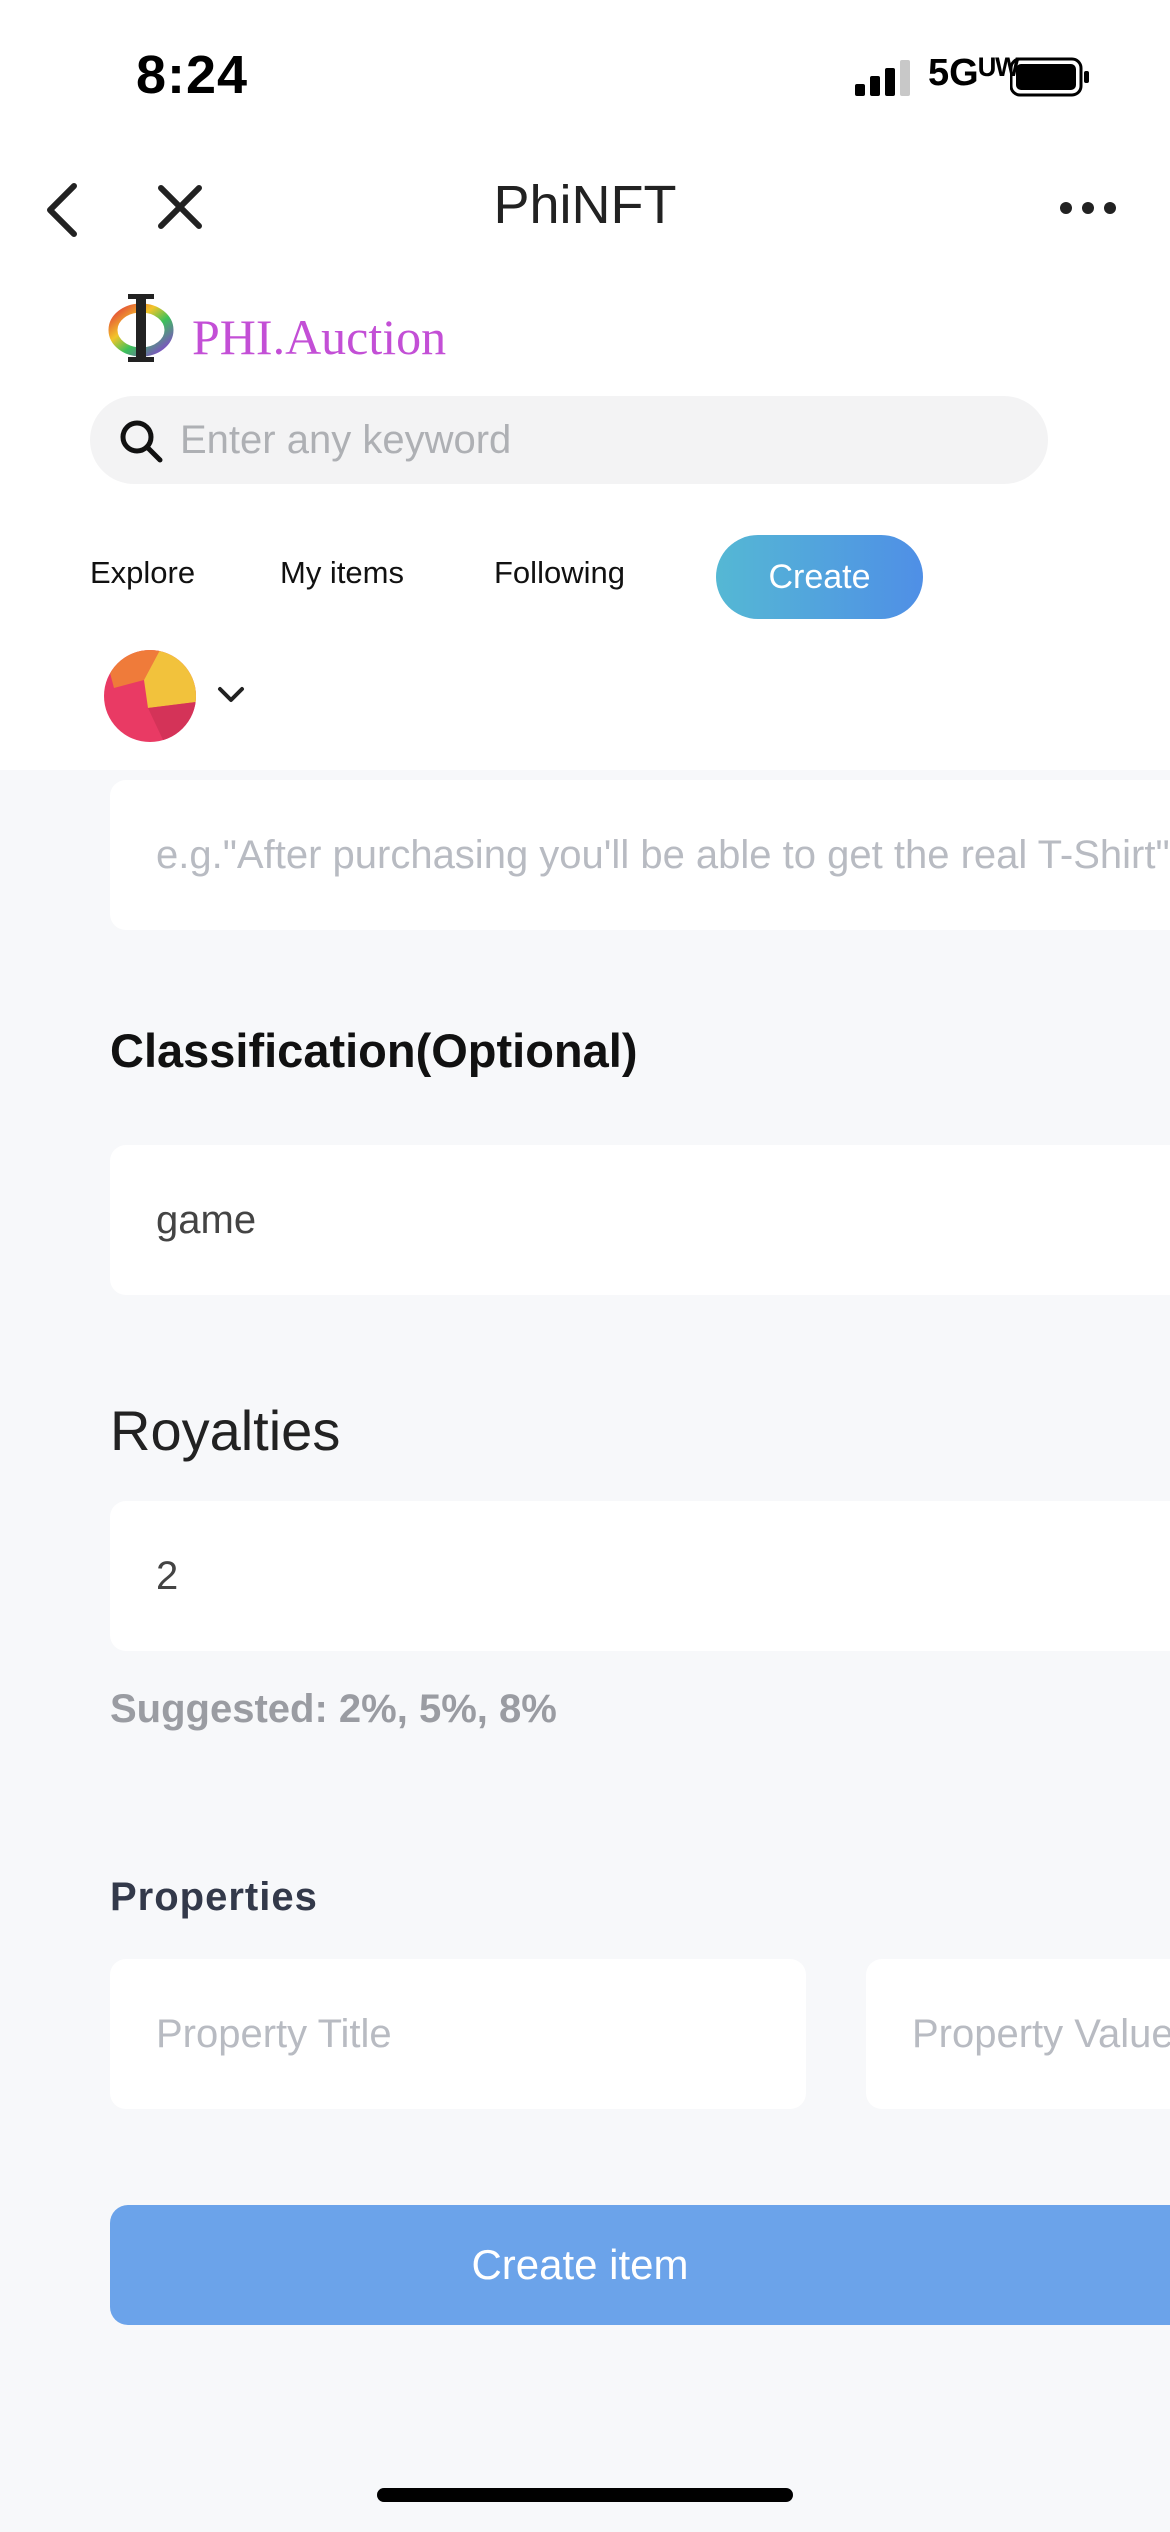 This screenshot has height=2532, width=1170. Describe the element at coordinates (206, 1220) in the screenshot. I see `classification-value: game` at that location.